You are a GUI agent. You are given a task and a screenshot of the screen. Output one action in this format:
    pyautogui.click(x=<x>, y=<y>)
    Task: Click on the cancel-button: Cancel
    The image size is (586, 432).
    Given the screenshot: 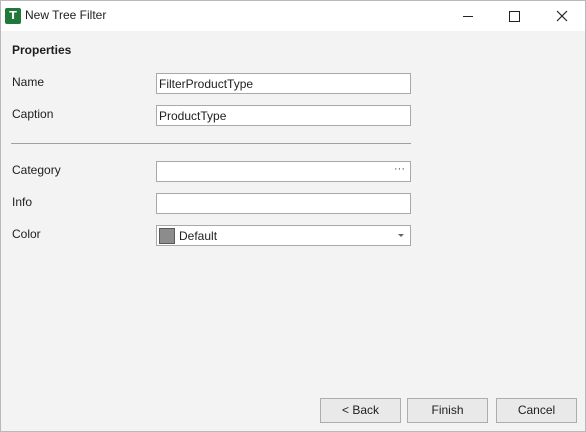 What is the action you would take?
    pyautogui.click(x=536, y=410)
    